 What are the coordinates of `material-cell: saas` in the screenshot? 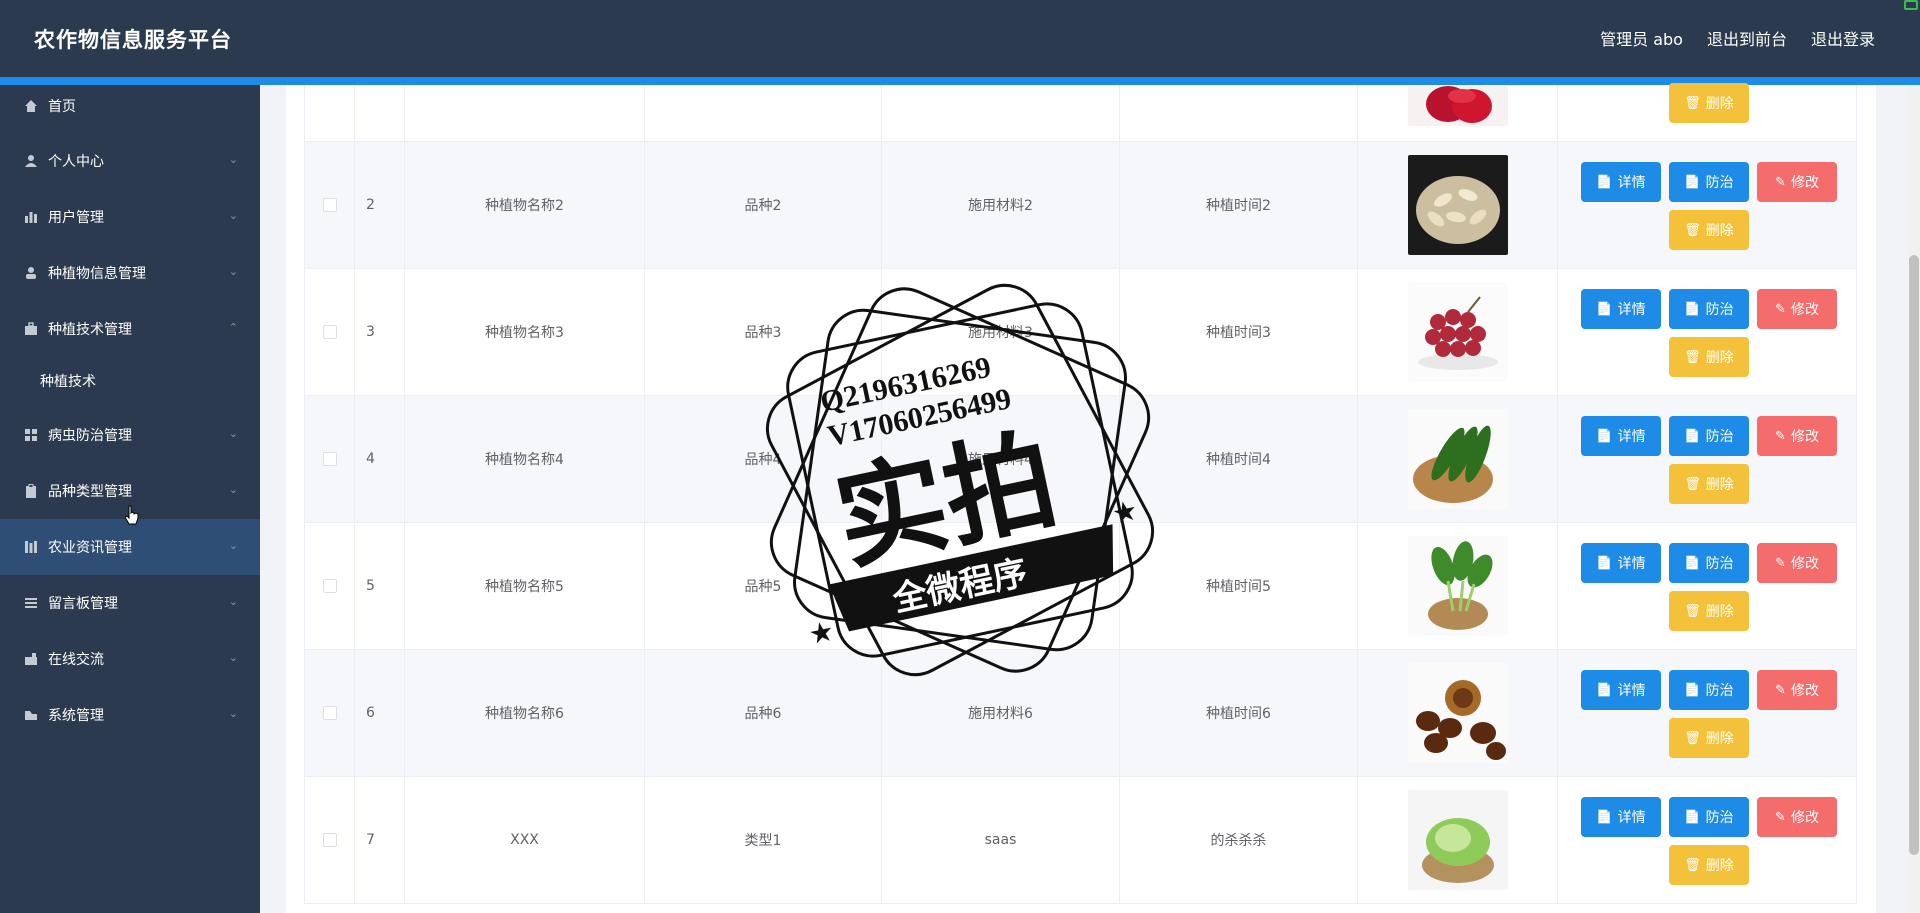 It's located at (1001, 840).